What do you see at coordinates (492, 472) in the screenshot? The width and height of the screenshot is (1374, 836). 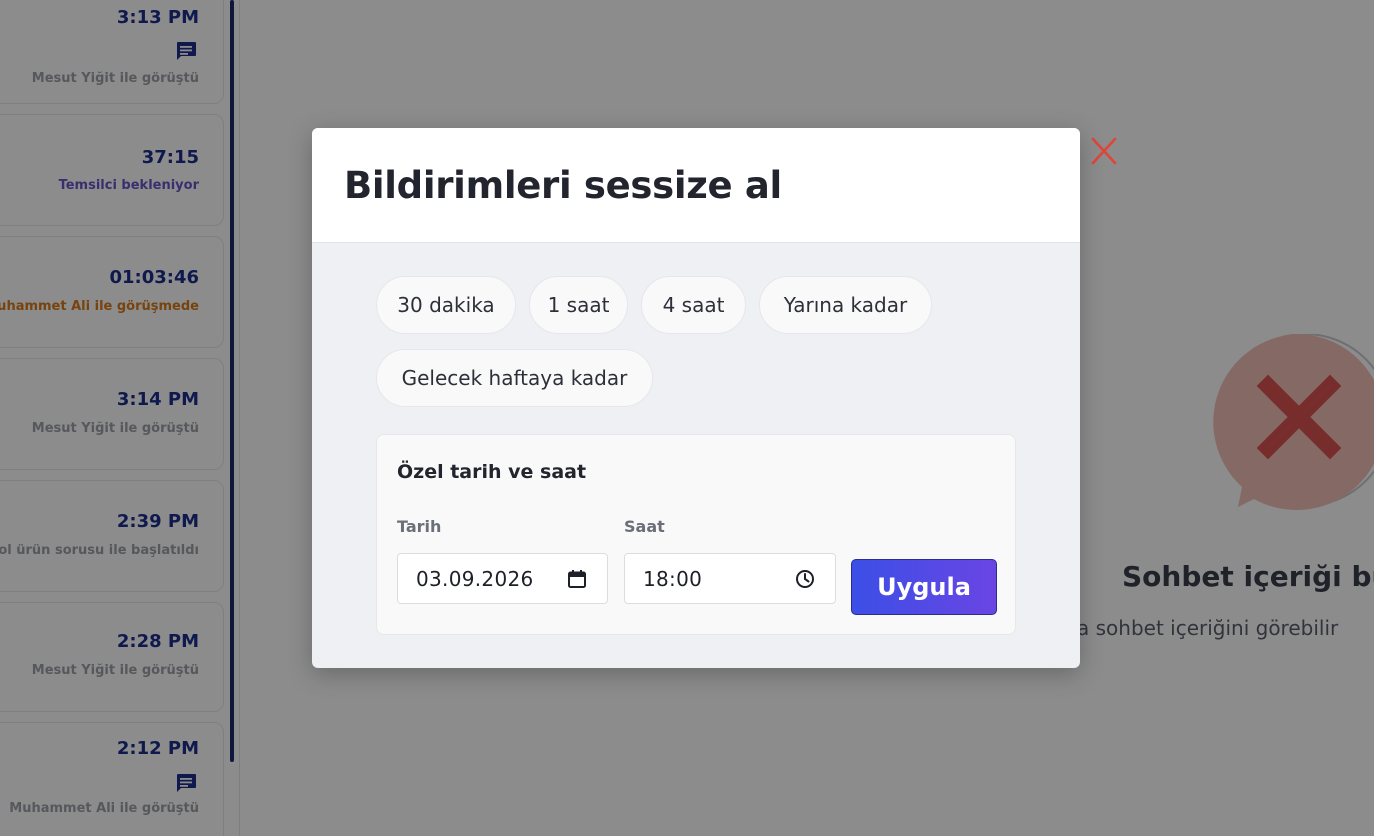 I see `custom-datetime-title: Özel tarih ve saat` at bounding box center [492, 472].